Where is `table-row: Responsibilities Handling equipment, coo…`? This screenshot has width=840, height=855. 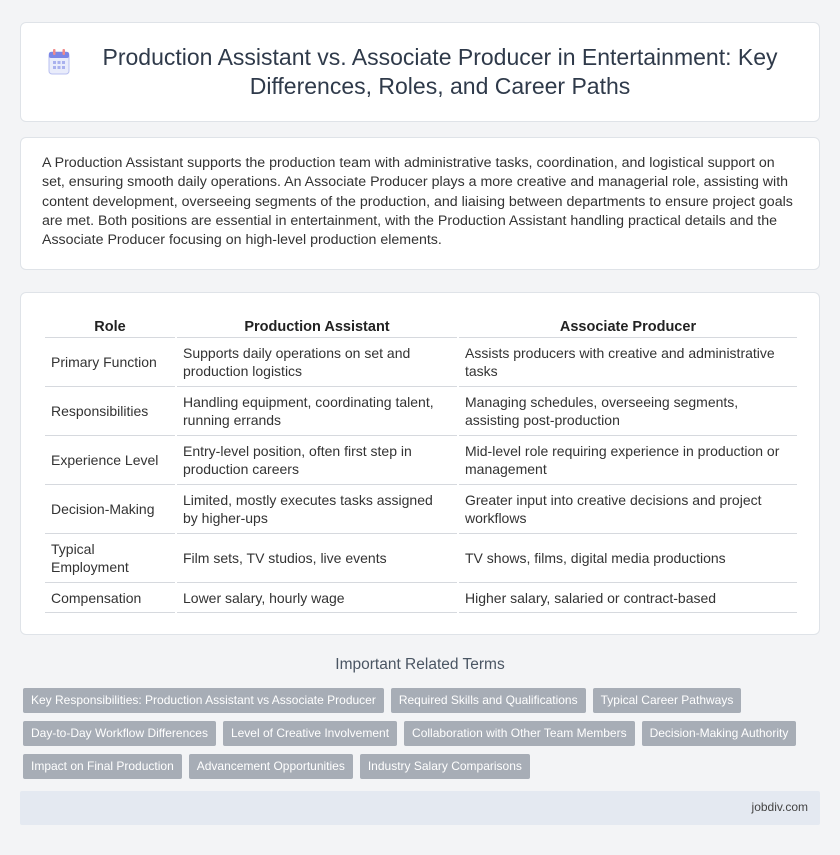
table-row: Responsibilities Handling equipment, coo… is located at coordinates (421, 411).